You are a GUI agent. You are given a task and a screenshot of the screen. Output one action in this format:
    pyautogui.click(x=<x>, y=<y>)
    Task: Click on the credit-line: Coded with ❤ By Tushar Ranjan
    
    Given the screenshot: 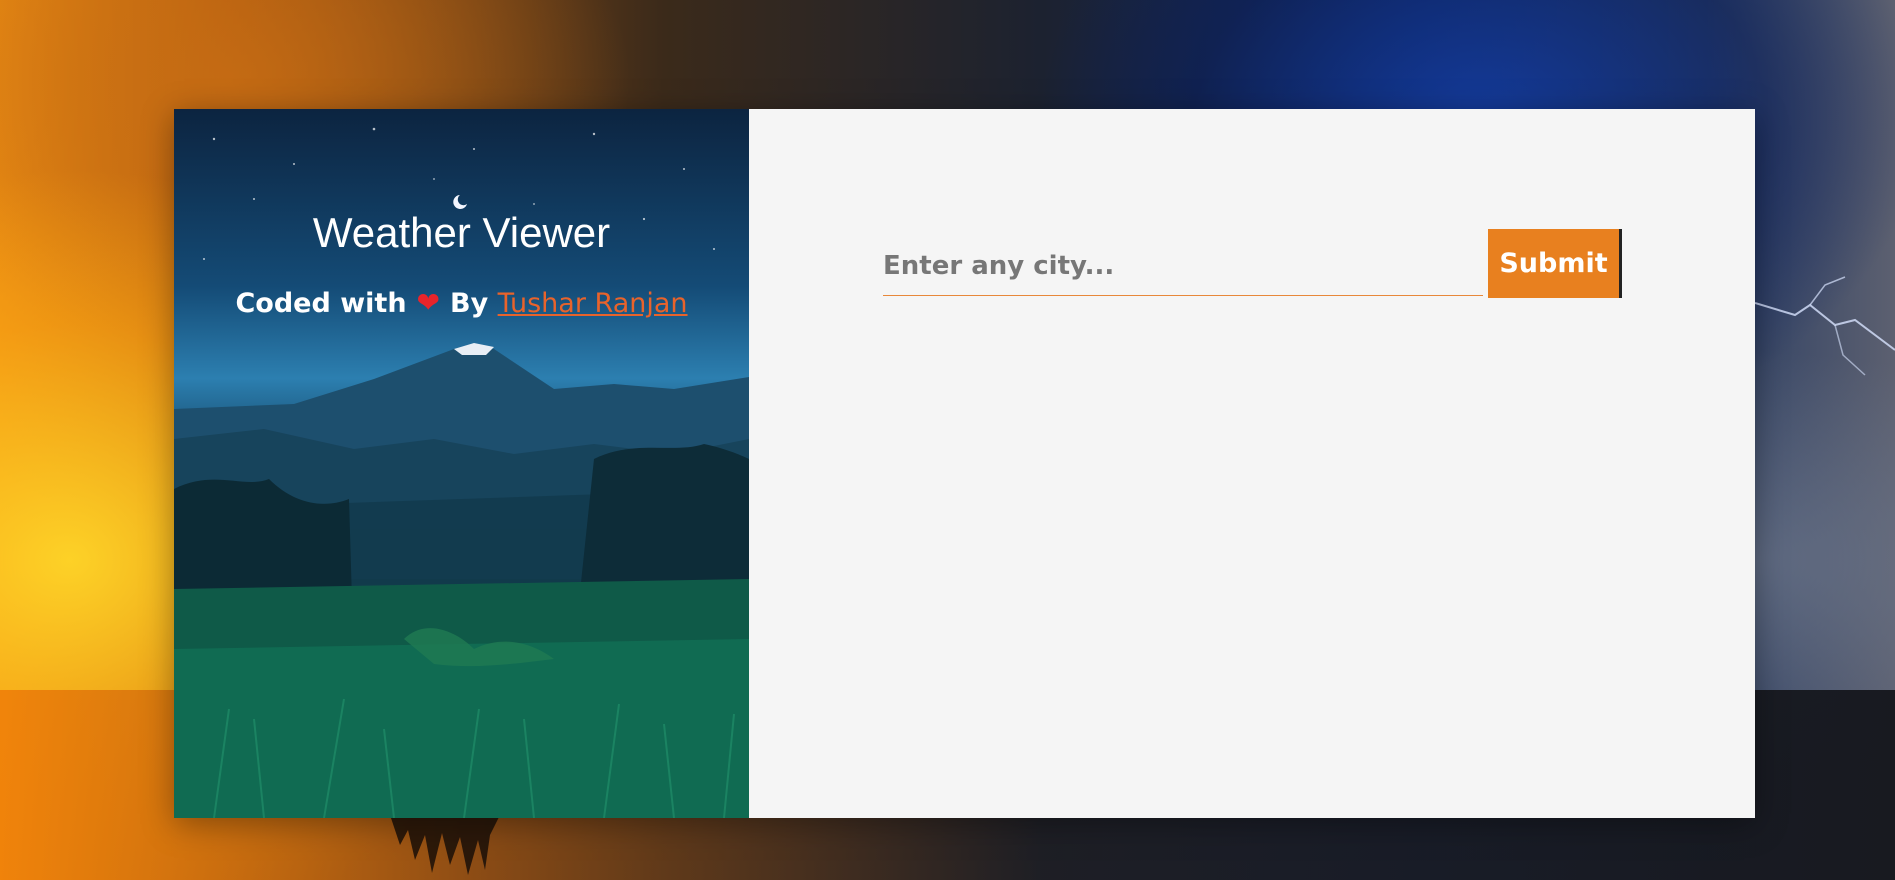 What is the action you would take?
    pyautogui.click(x=461, y=302)
    